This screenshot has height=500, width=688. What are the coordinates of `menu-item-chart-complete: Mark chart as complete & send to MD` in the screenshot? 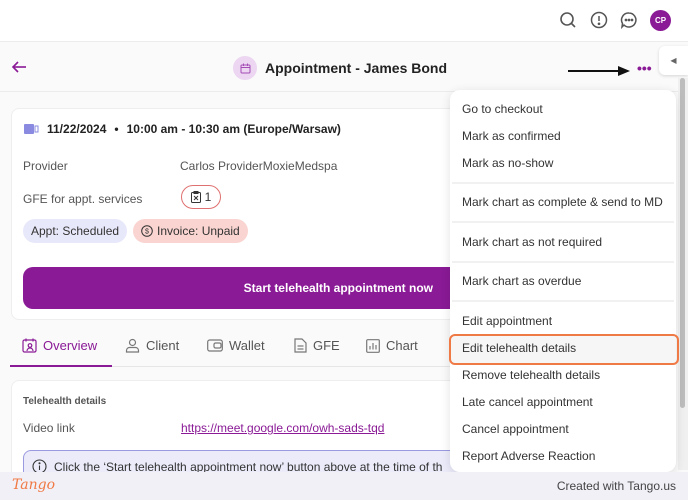 It's located at (563, 202).